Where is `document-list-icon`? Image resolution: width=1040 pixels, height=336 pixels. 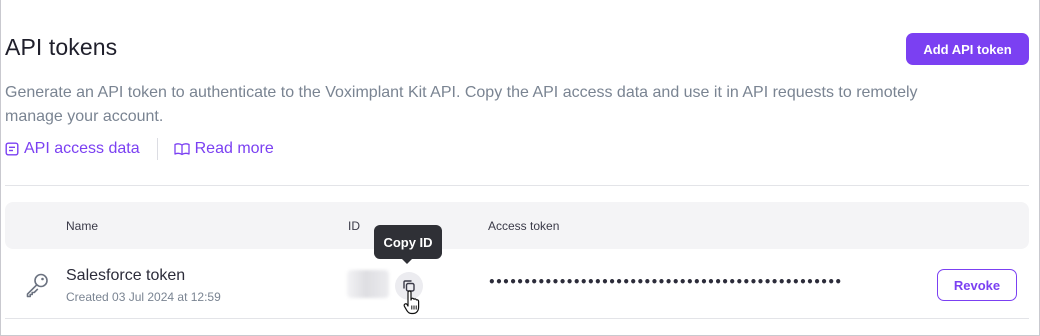 document-list-icon is located at coordinates (12, 149).